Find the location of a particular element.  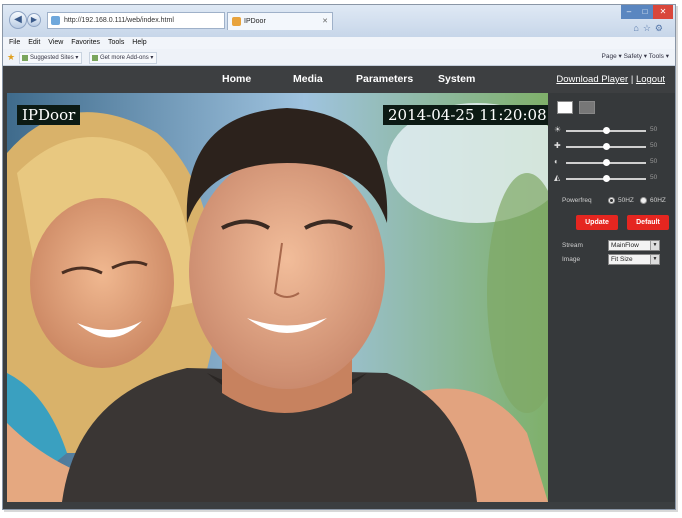

favorites-star-icon: ★ is located at coordinates (11, 57).